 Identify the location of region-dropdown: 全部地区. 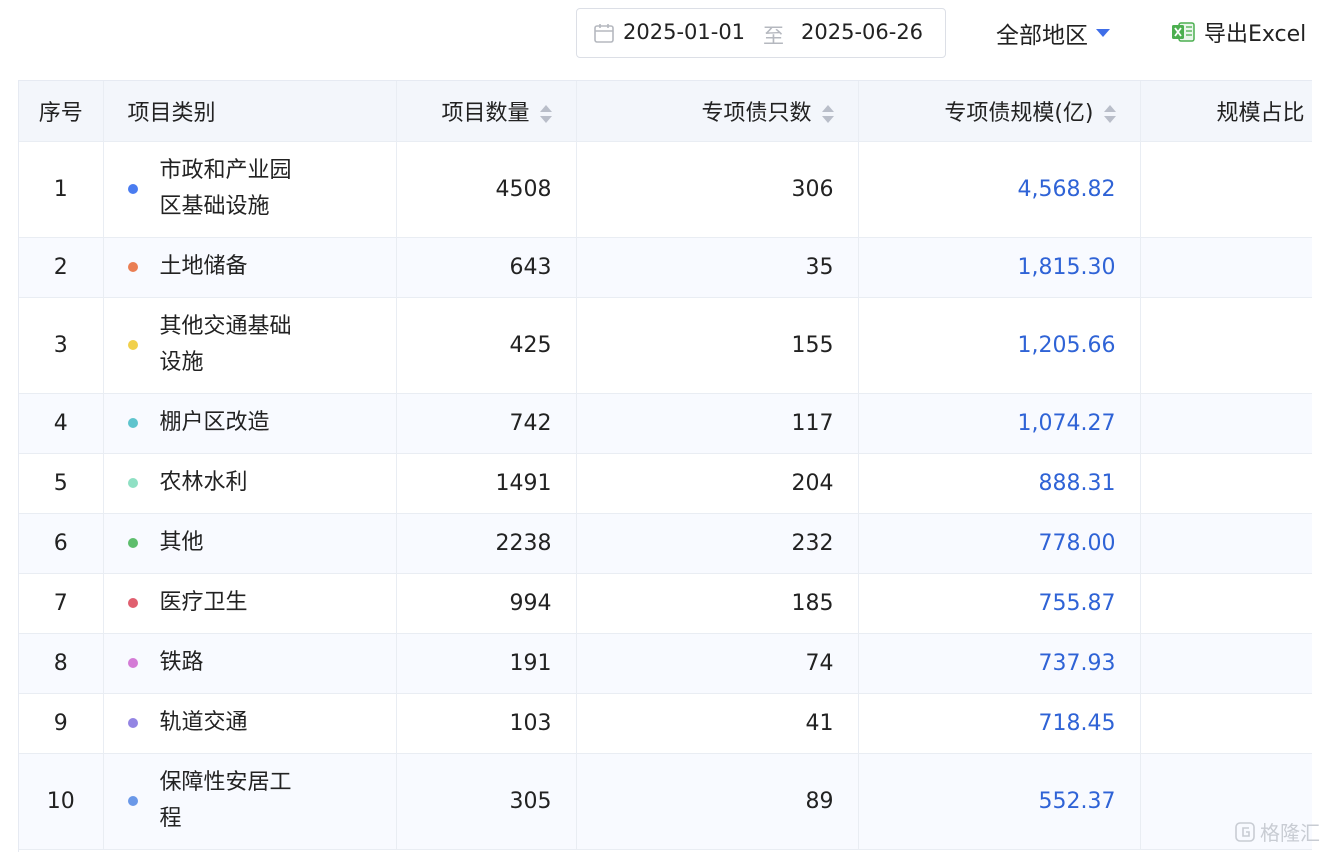
(1053, 33).